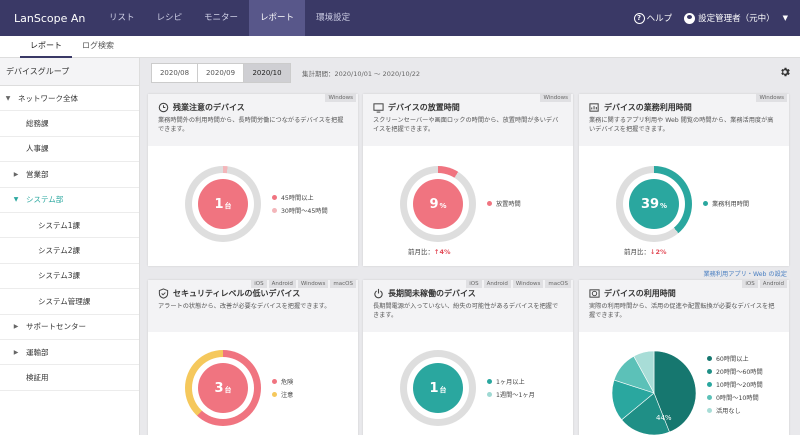  Describe the element at coordinates (69, 277) in the screenshot. I see `sidebar-item: システム3課` at that location.